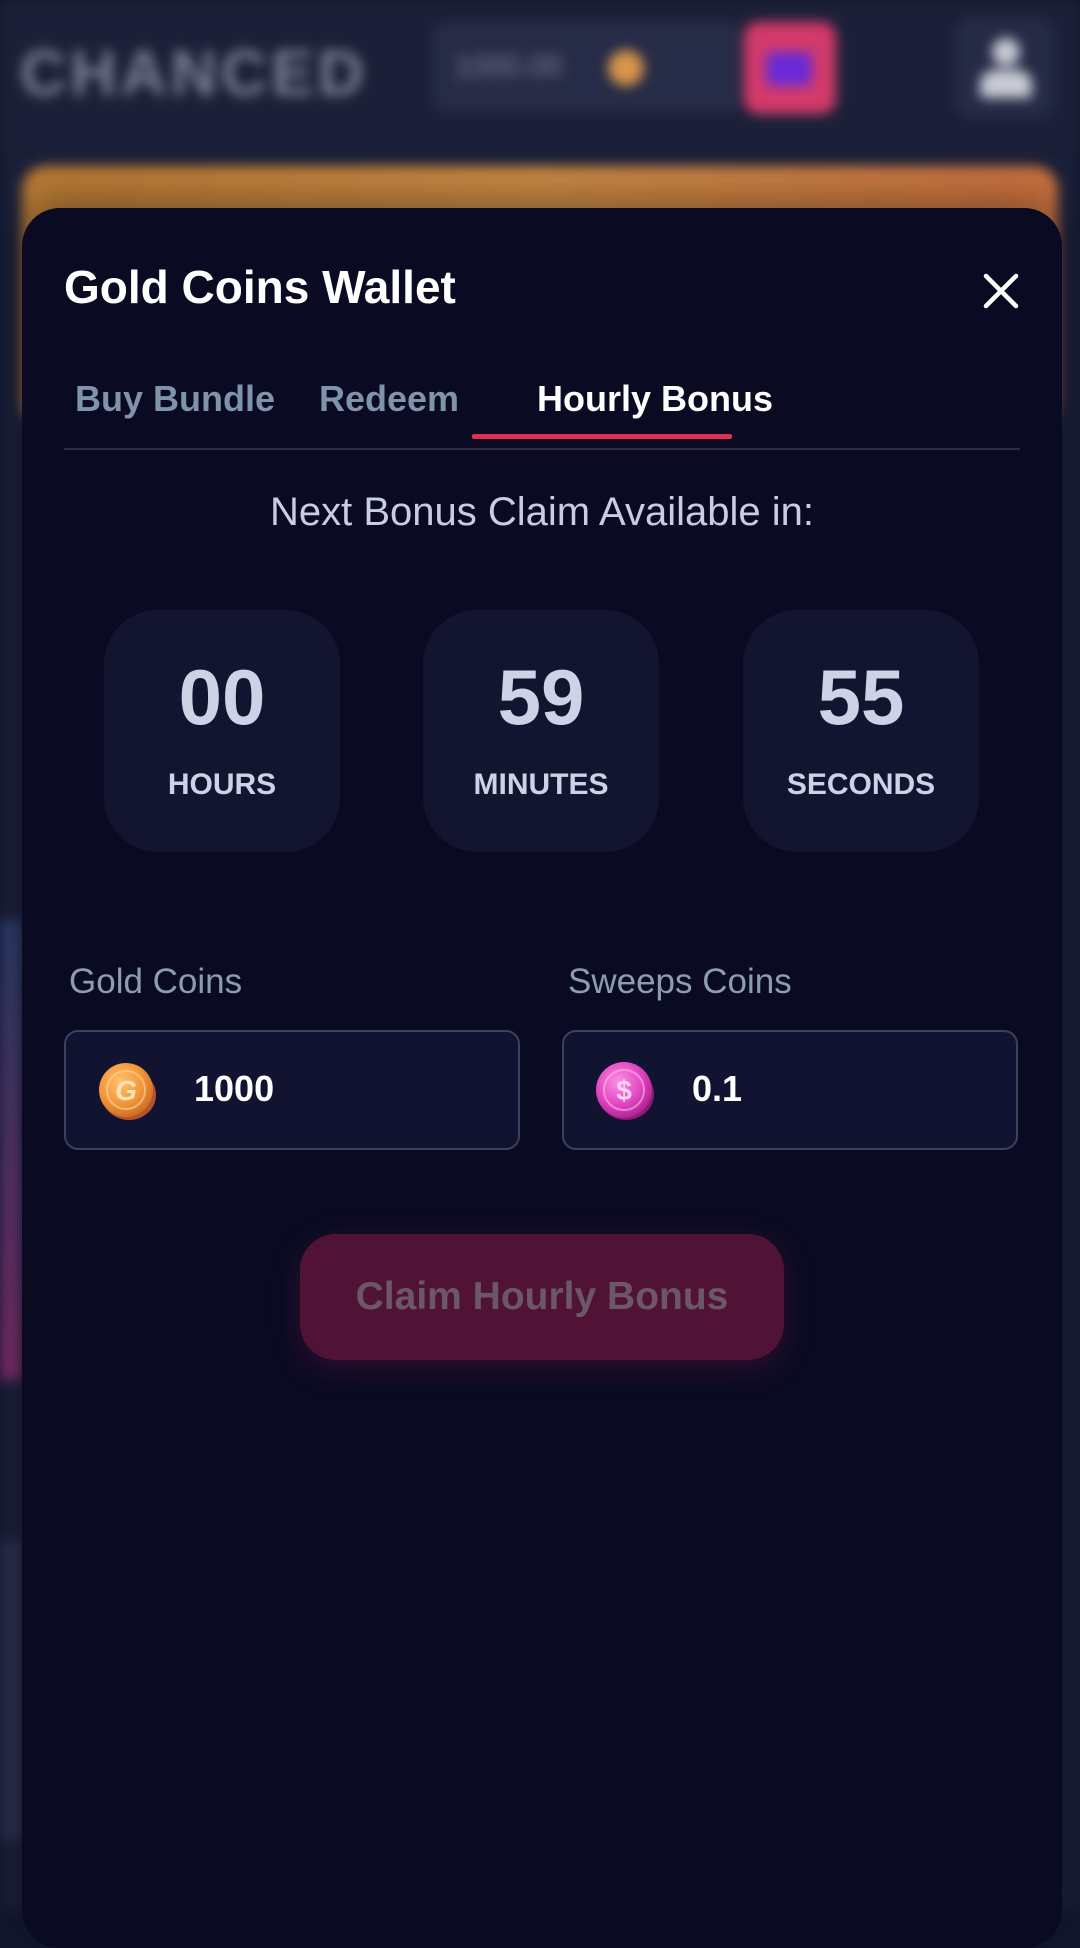 The height and width of the screenshot is (1948, 1080). Describe the element at coordinates (260, 287) in the screenshot. I see `modal-title: Gold Coins Wallet` at that location.